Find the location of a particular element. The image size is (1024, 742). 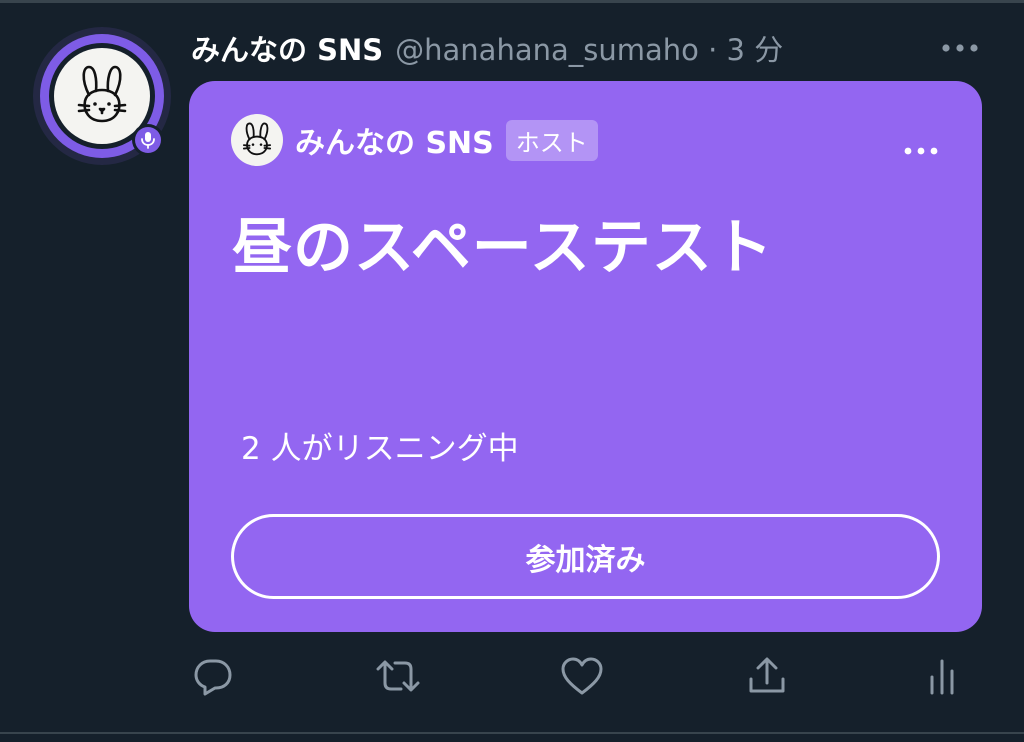

microphone-icon is located at coordinates (148, 140).